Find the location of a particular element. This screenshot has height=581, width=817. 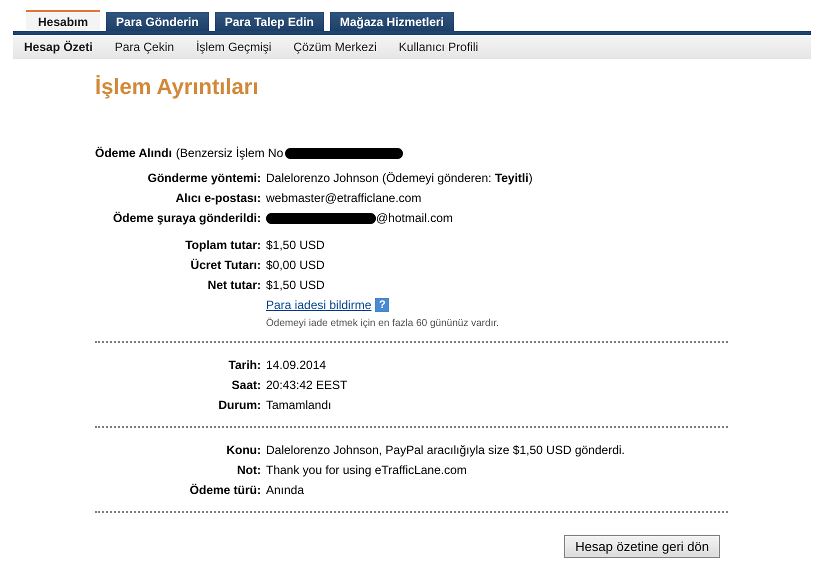

field-label: Toplam tutar: is located at coordinates (223, 245).